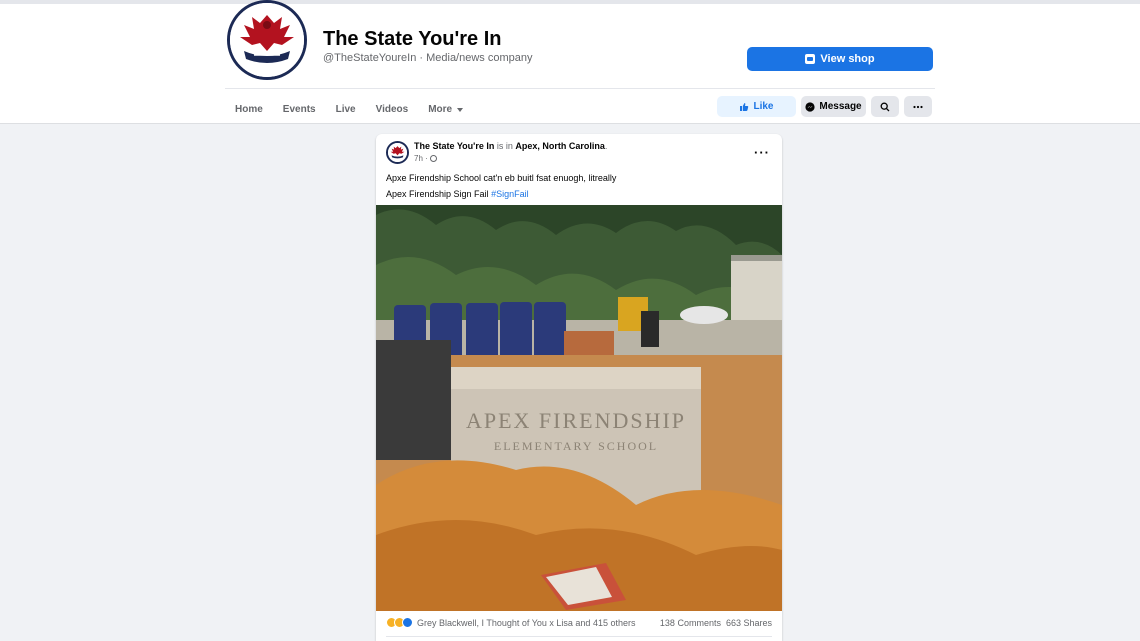 This screenshot has height=641, width=1140. What do you see at coordinates (454, 146) in the screenshot?
I see `post-author: The State You're In` at bounding box center [454, 146].